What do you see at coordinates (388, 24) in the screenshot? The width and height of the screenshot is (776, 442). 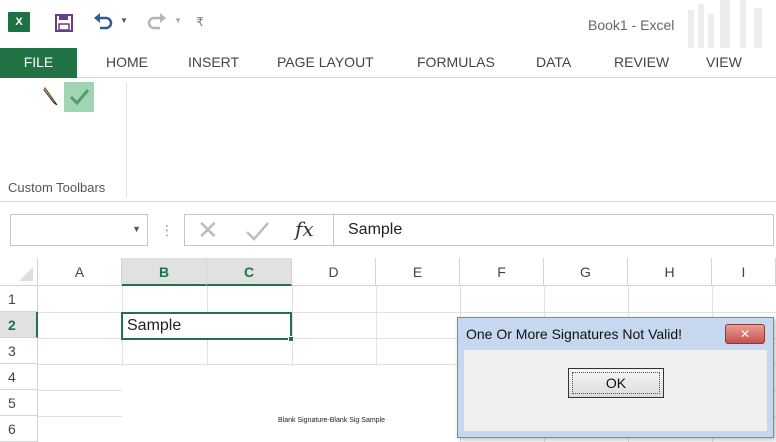 I see `title-bar: X ▼ ▼ ₹ Book1 - Excel` at bounding box center [388, 24].